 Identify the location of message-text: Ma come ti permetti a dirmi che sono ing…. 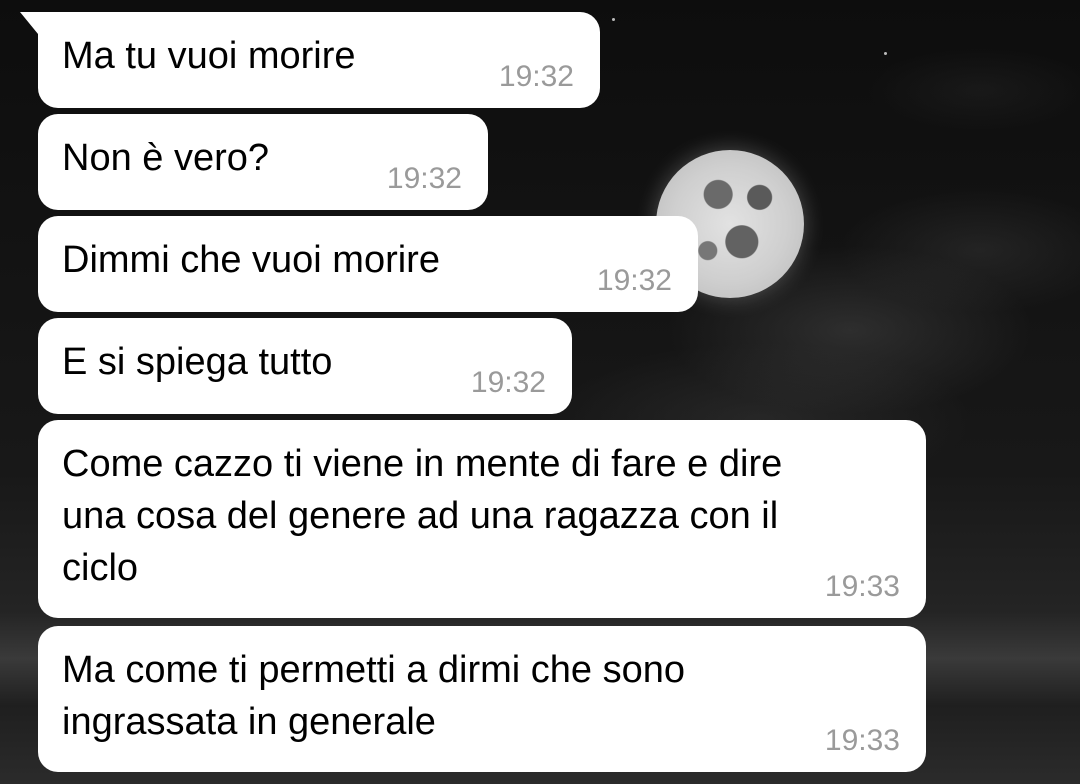
(374, 696).